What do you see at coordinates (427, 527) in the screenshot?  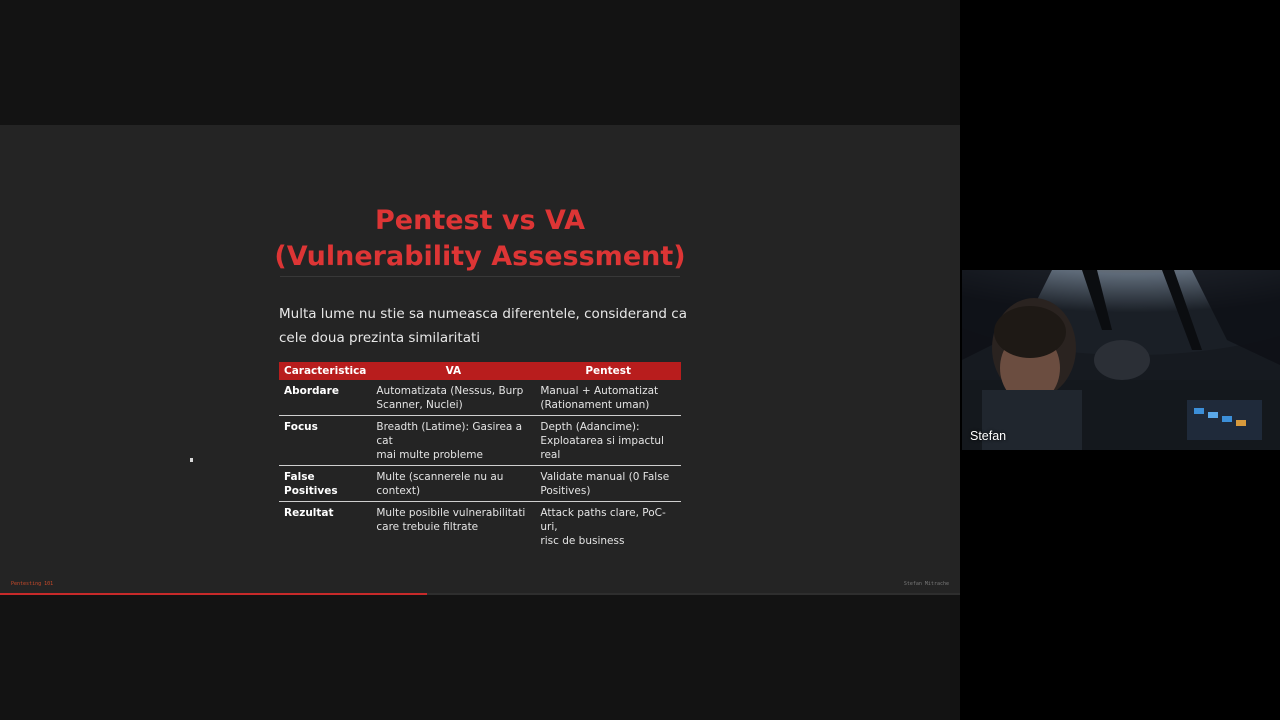 I see `cell-line: care trebuie filtrate` at bounding box center [427, 527].